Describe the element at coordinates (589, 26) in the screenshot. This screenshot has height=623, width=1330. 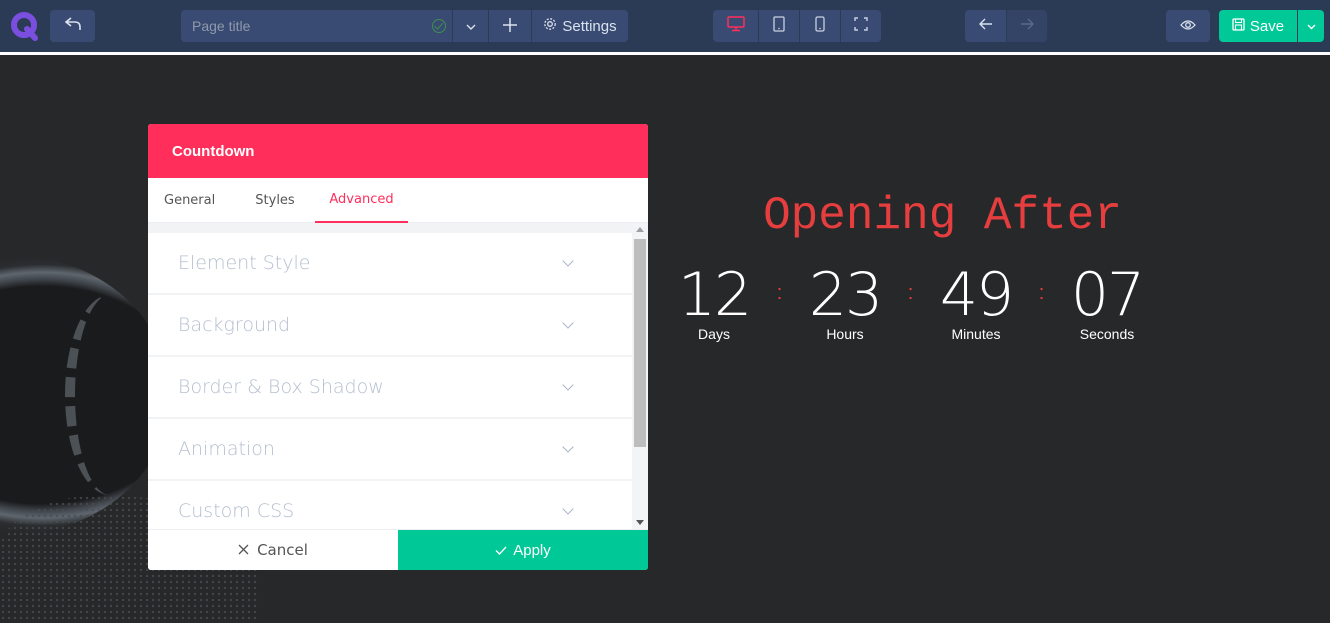
I see `settings-label: Settings` at that location.